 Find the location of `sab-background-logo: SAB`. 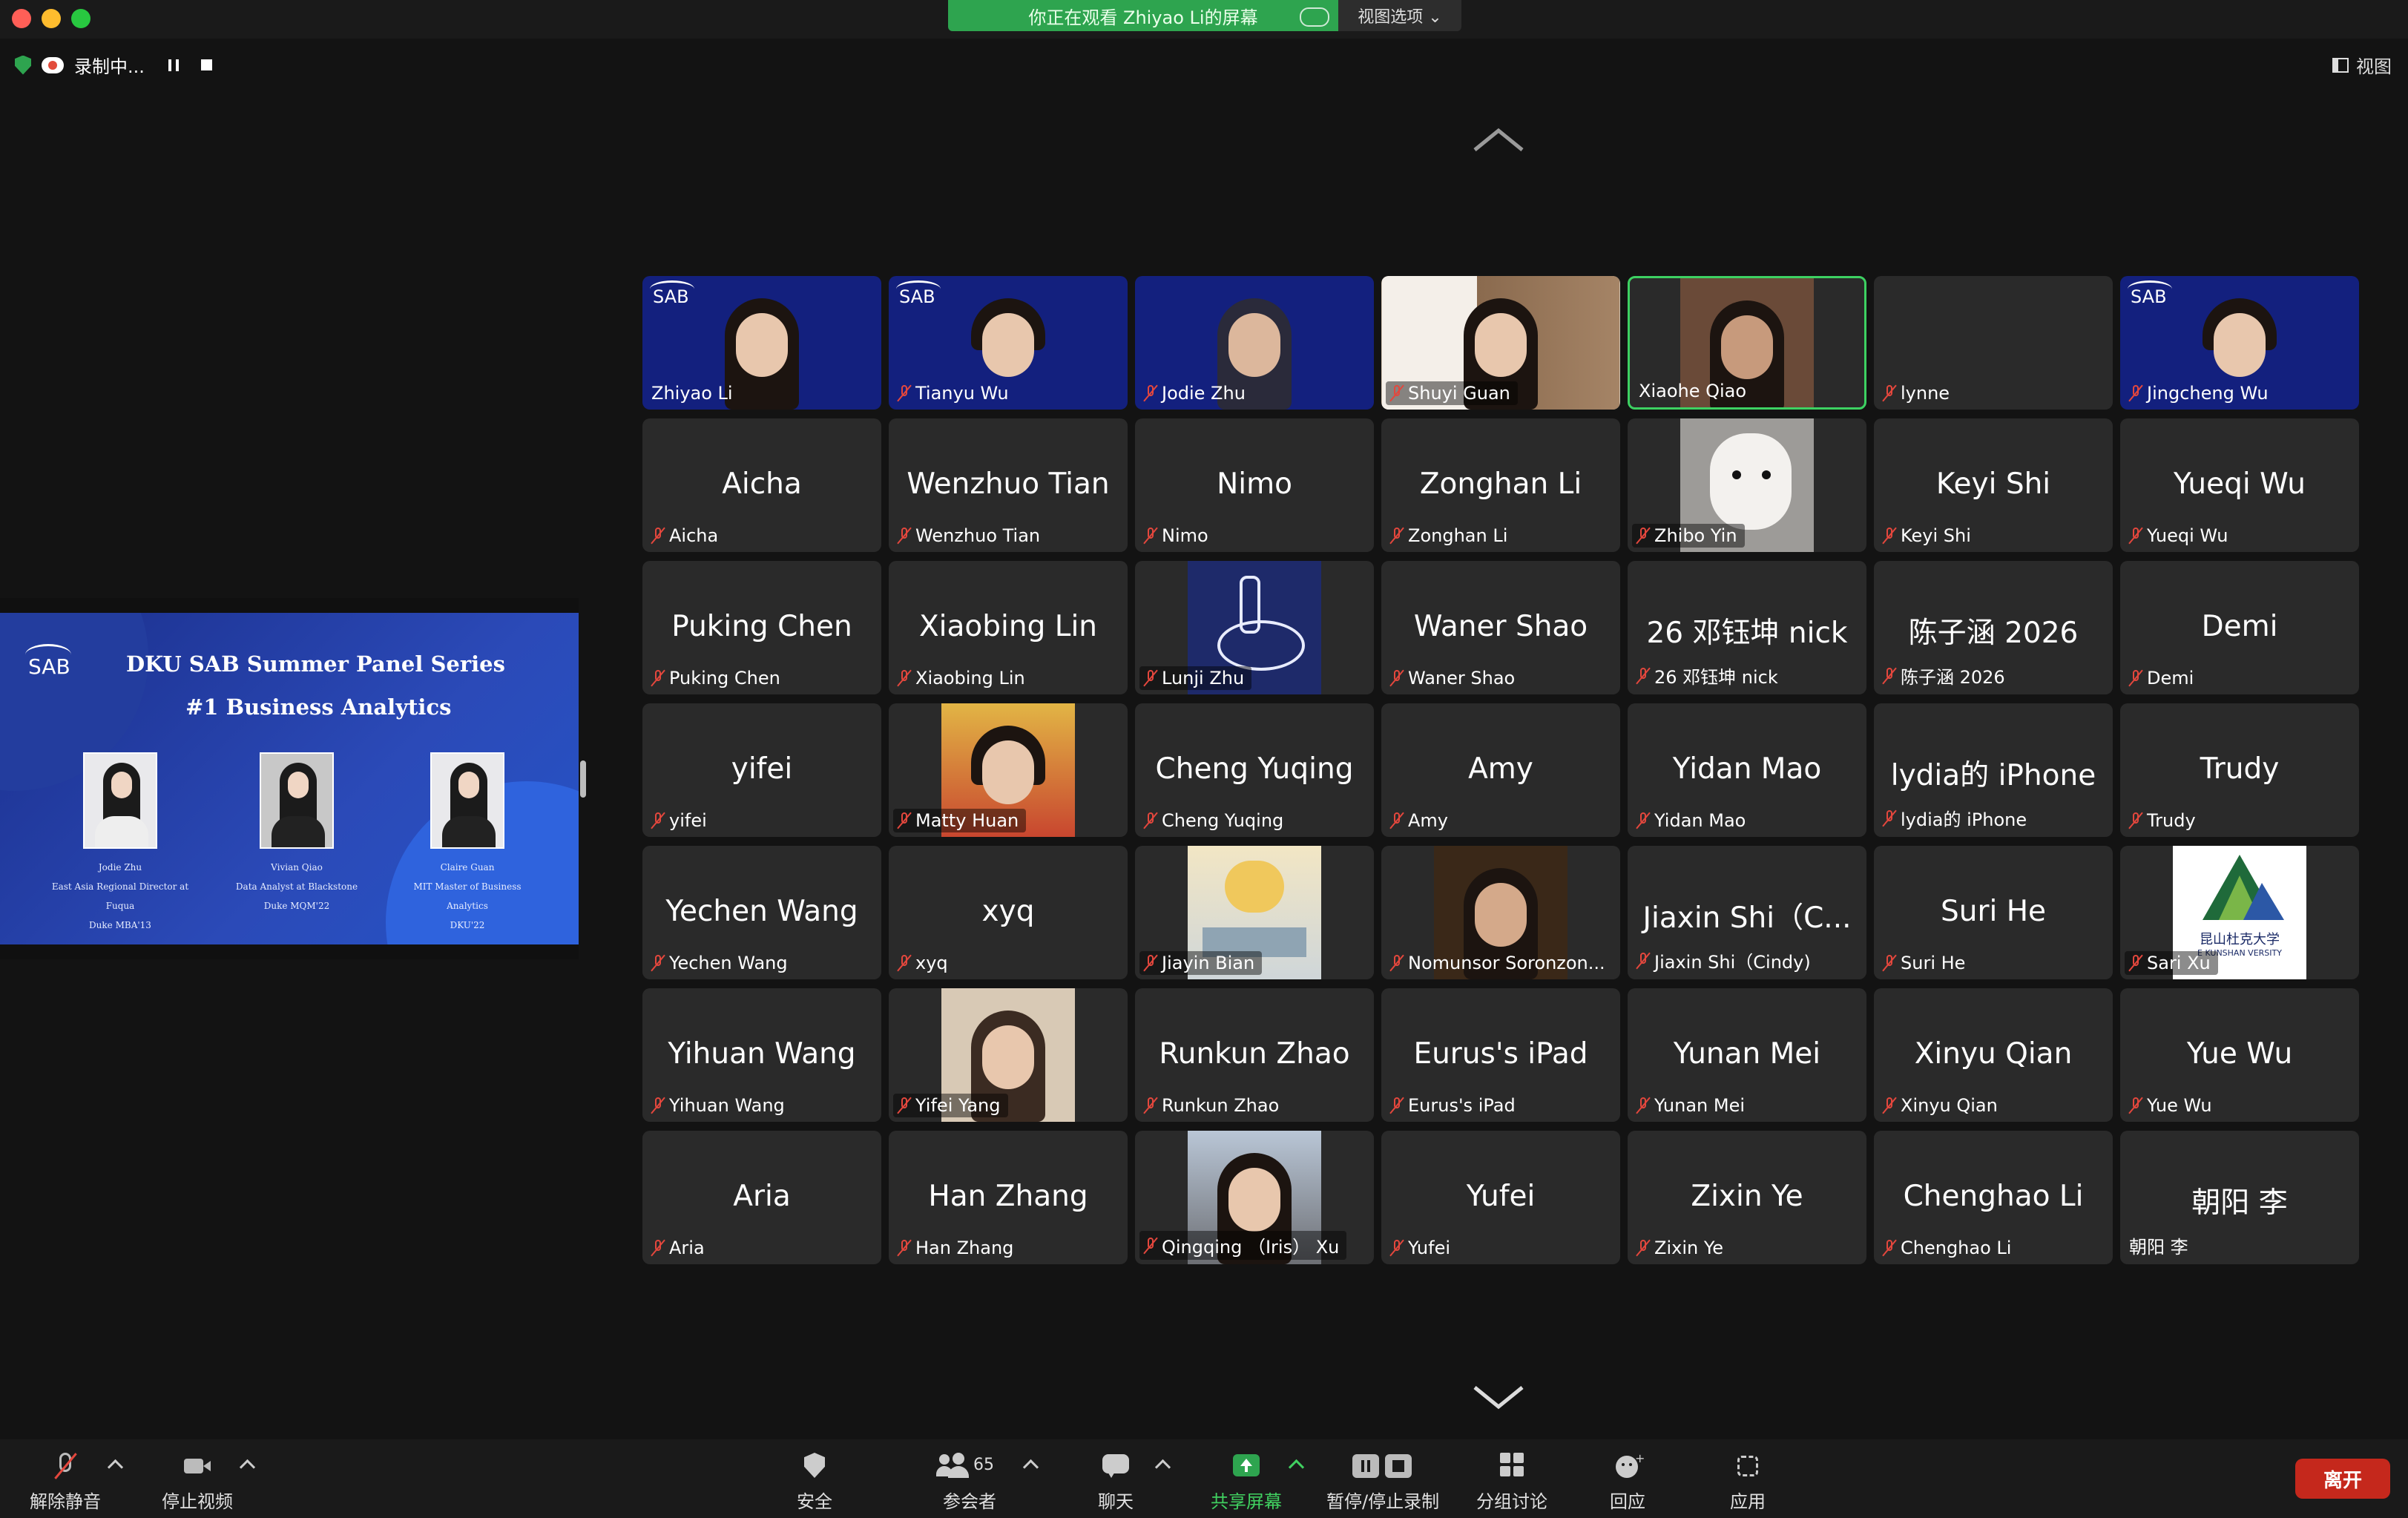

sab-background-logo: SAB is located at coordinates (918, 293).